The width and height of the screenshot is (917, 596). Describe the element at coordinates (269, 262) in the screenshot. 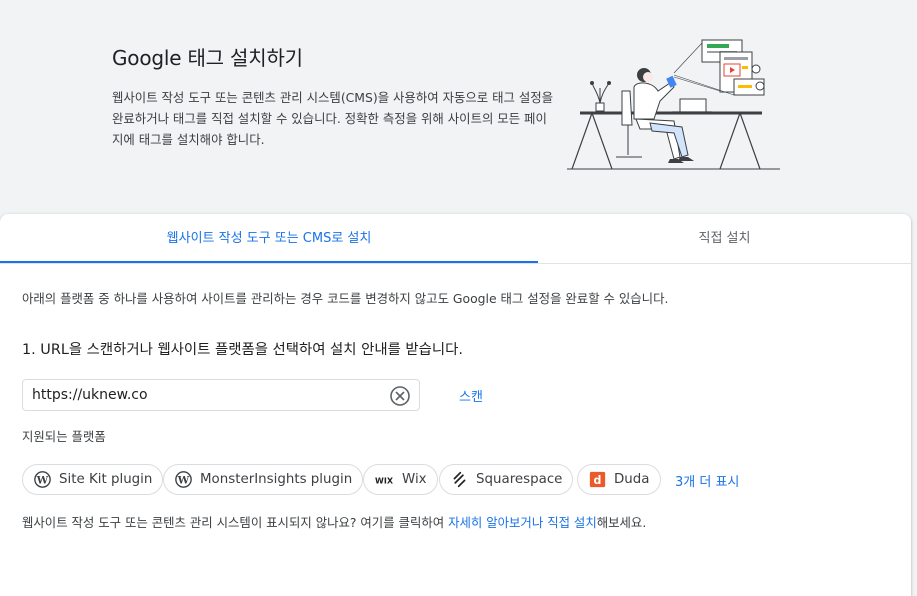

I see `active-tab-indicator` at that location.